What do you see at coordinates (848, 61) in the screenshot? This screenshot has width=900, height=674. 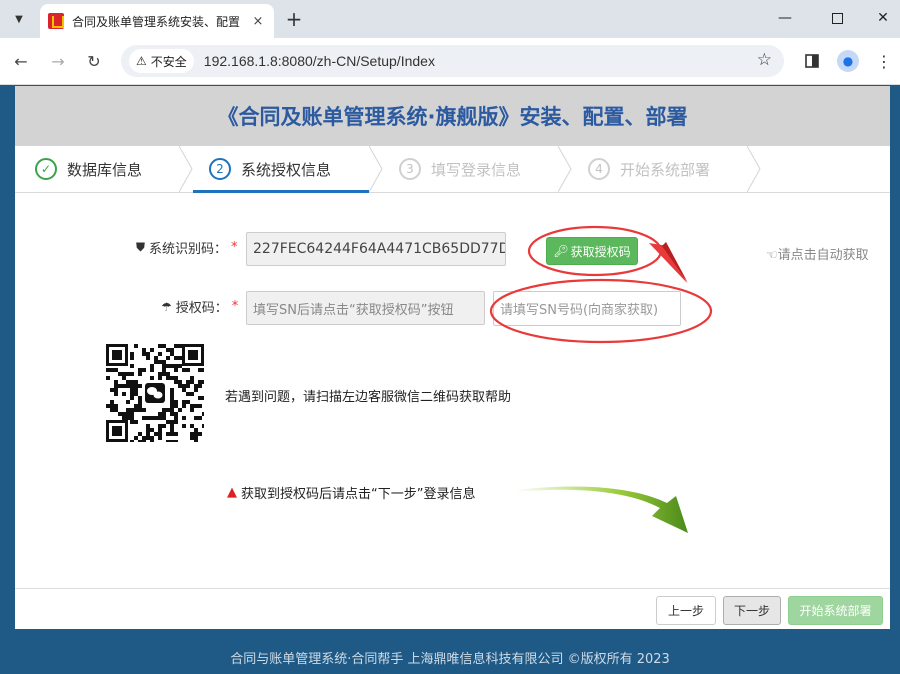 I see `profile-avatar-icon: ●` at bounding box center [848, 61].